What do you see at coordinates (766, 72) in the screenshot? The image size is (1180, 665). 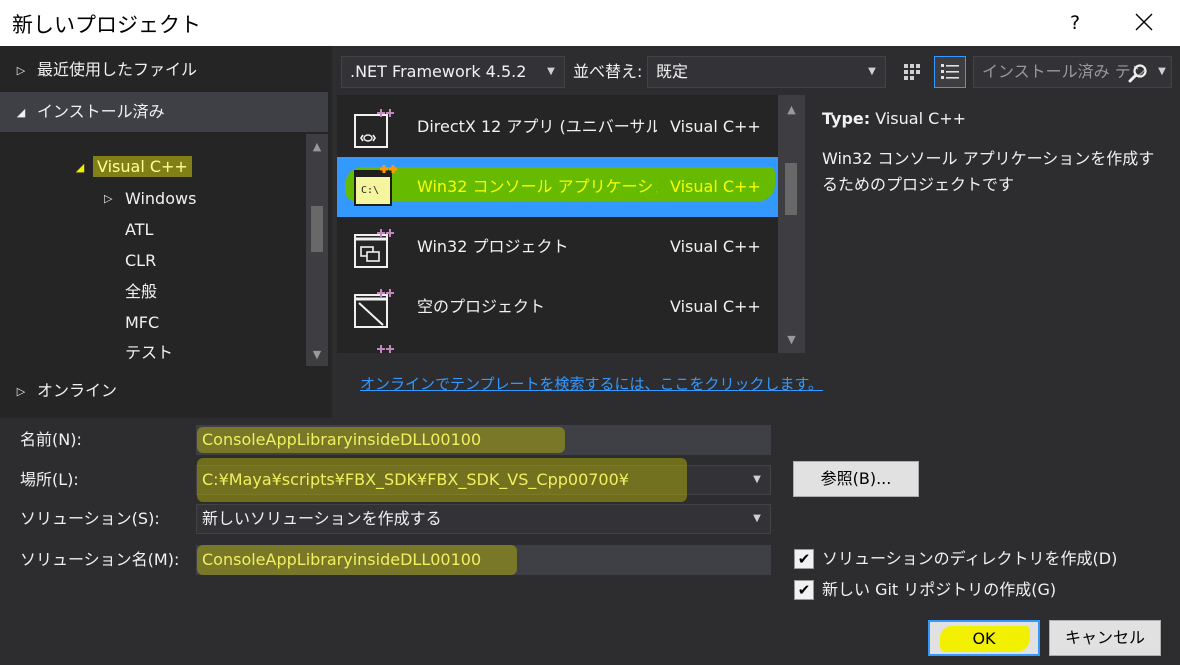 I see `sort-select: 既定 ▼` at bounding box center [766, 72].